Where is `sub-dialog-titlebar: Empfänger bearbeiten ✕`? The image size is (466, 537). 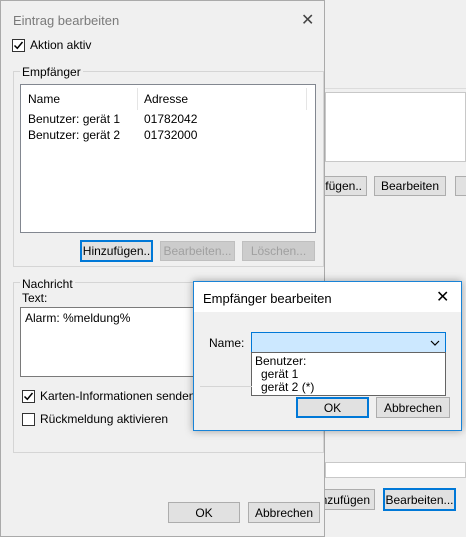
sub-dialog-titlebar: Empfänger bearbeiten ✕ is located at coordinates (327, 297).